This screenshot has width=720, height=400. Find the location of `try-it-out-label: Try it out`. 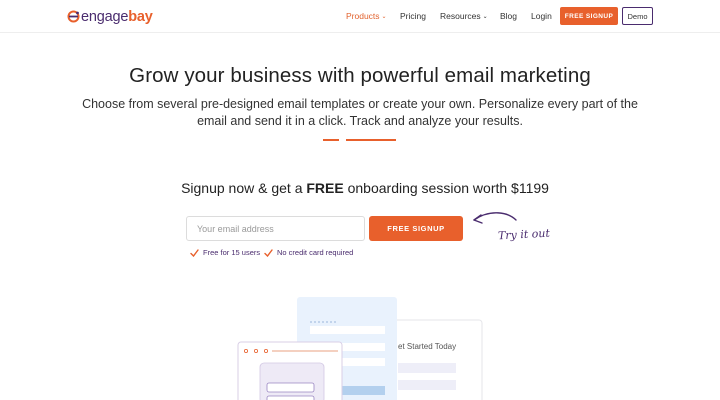

try-it-out-label: Try it out is located at coordinates (524, 234).